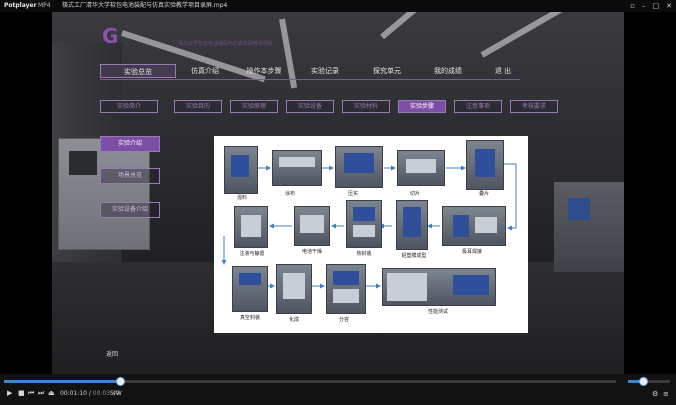 The image size is (676, 405). I want to click on tab-steps: 实验步骤, so click(422, 106).